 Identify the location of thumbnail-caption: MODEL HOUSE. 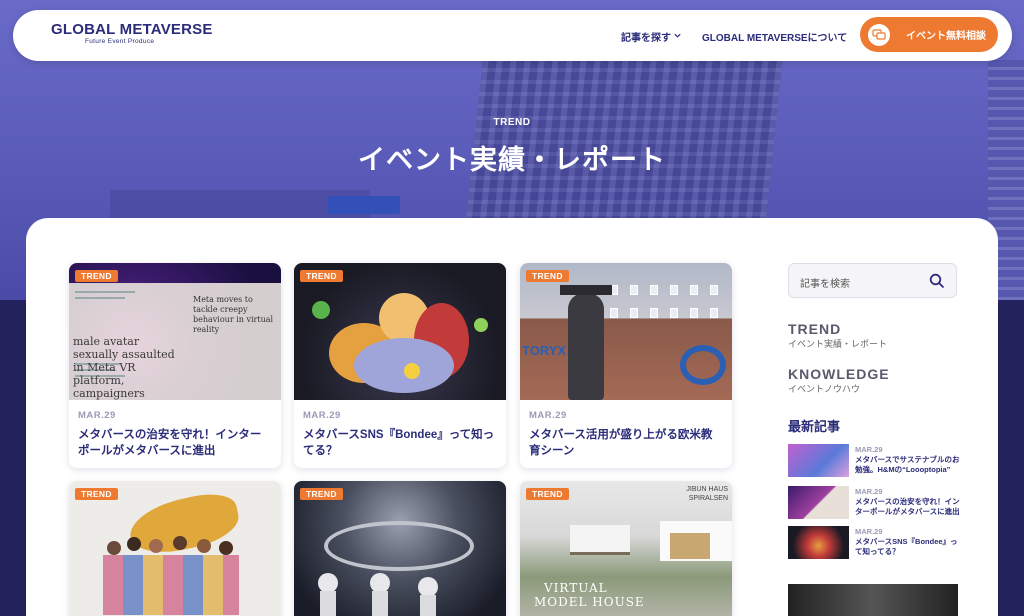
(589, 602).